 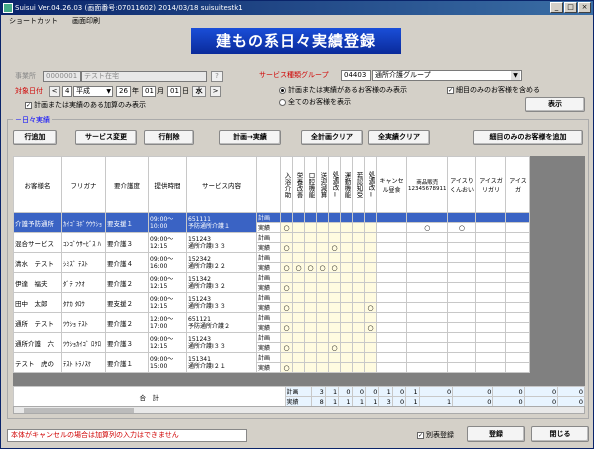 I want to click on cell-service: 651121 予防通所介護２, so click(x=221, y=322).